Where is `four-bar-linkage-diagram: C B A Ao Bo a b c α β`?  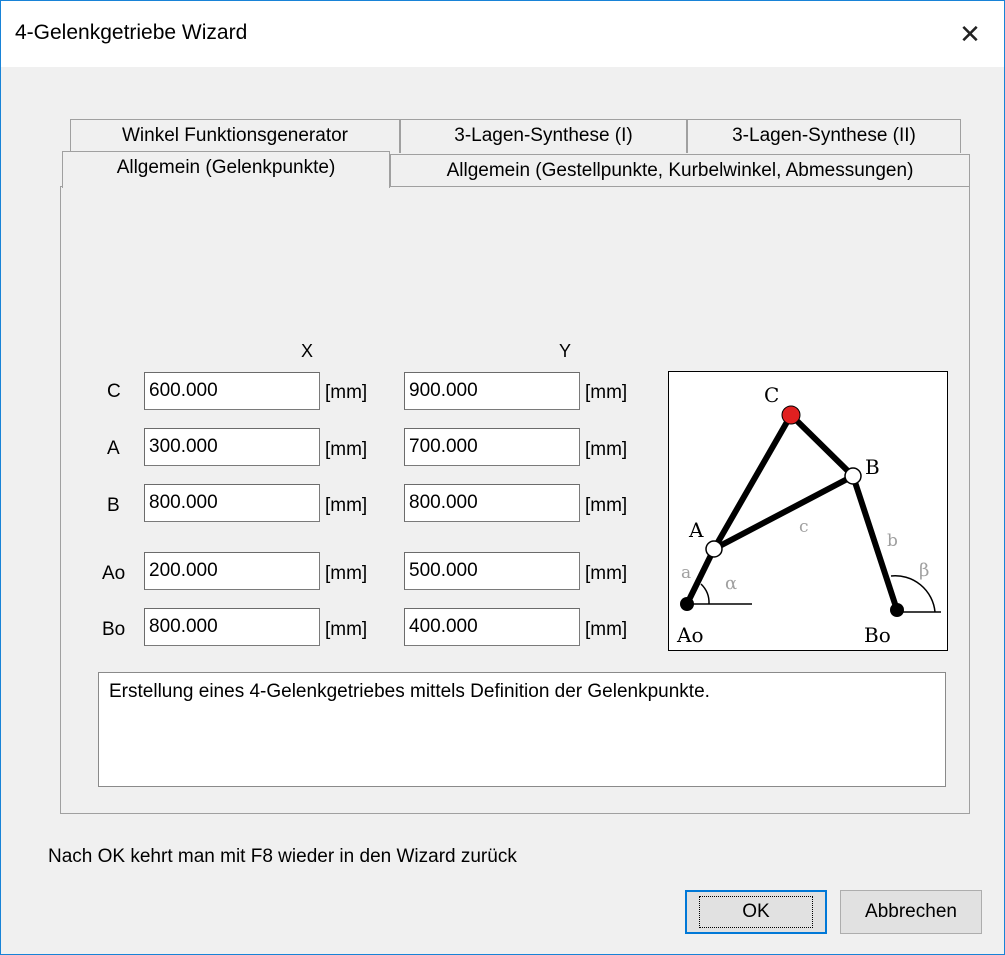 four-bar-linkage-diagram: C B A Ao Bo a b c α β is located at coordinates (808, 511).